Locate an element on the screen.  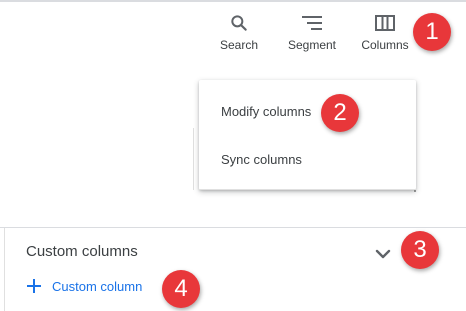
annotation-badge-4: 4 is located at coordinates (181, 289).